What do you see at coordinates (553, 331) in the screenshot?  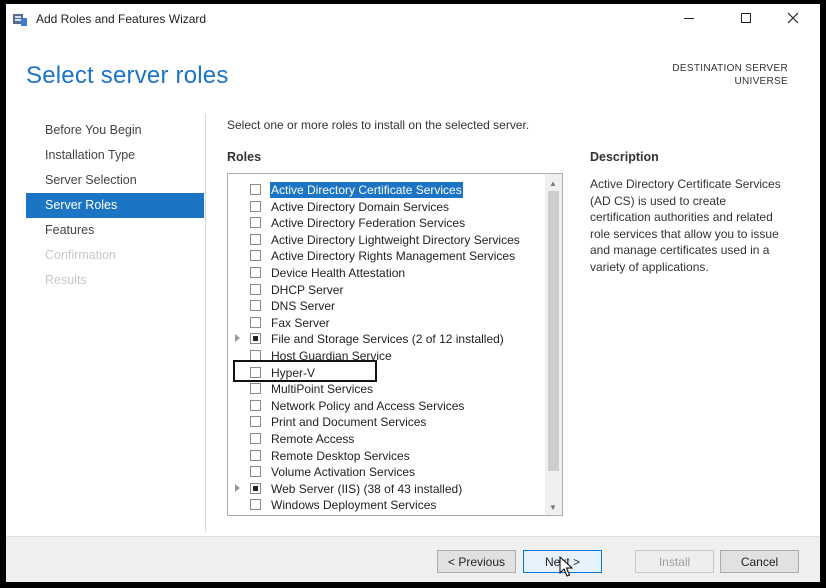 I see `scroll-thumb` at bounding box center [553, 331].